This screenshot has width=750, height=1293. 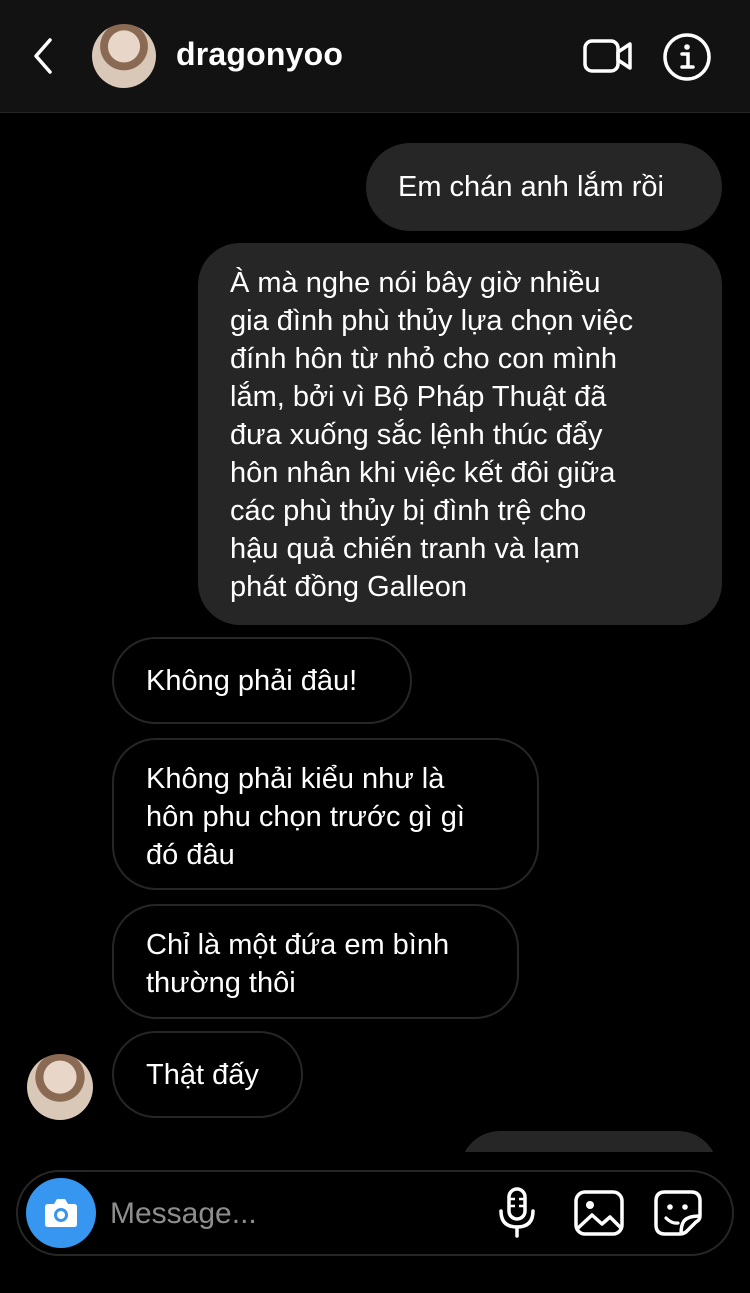 What do you see at coordinates (124, 56) in the screenshot?
I see `avatar` at bounding box center [124, 56].